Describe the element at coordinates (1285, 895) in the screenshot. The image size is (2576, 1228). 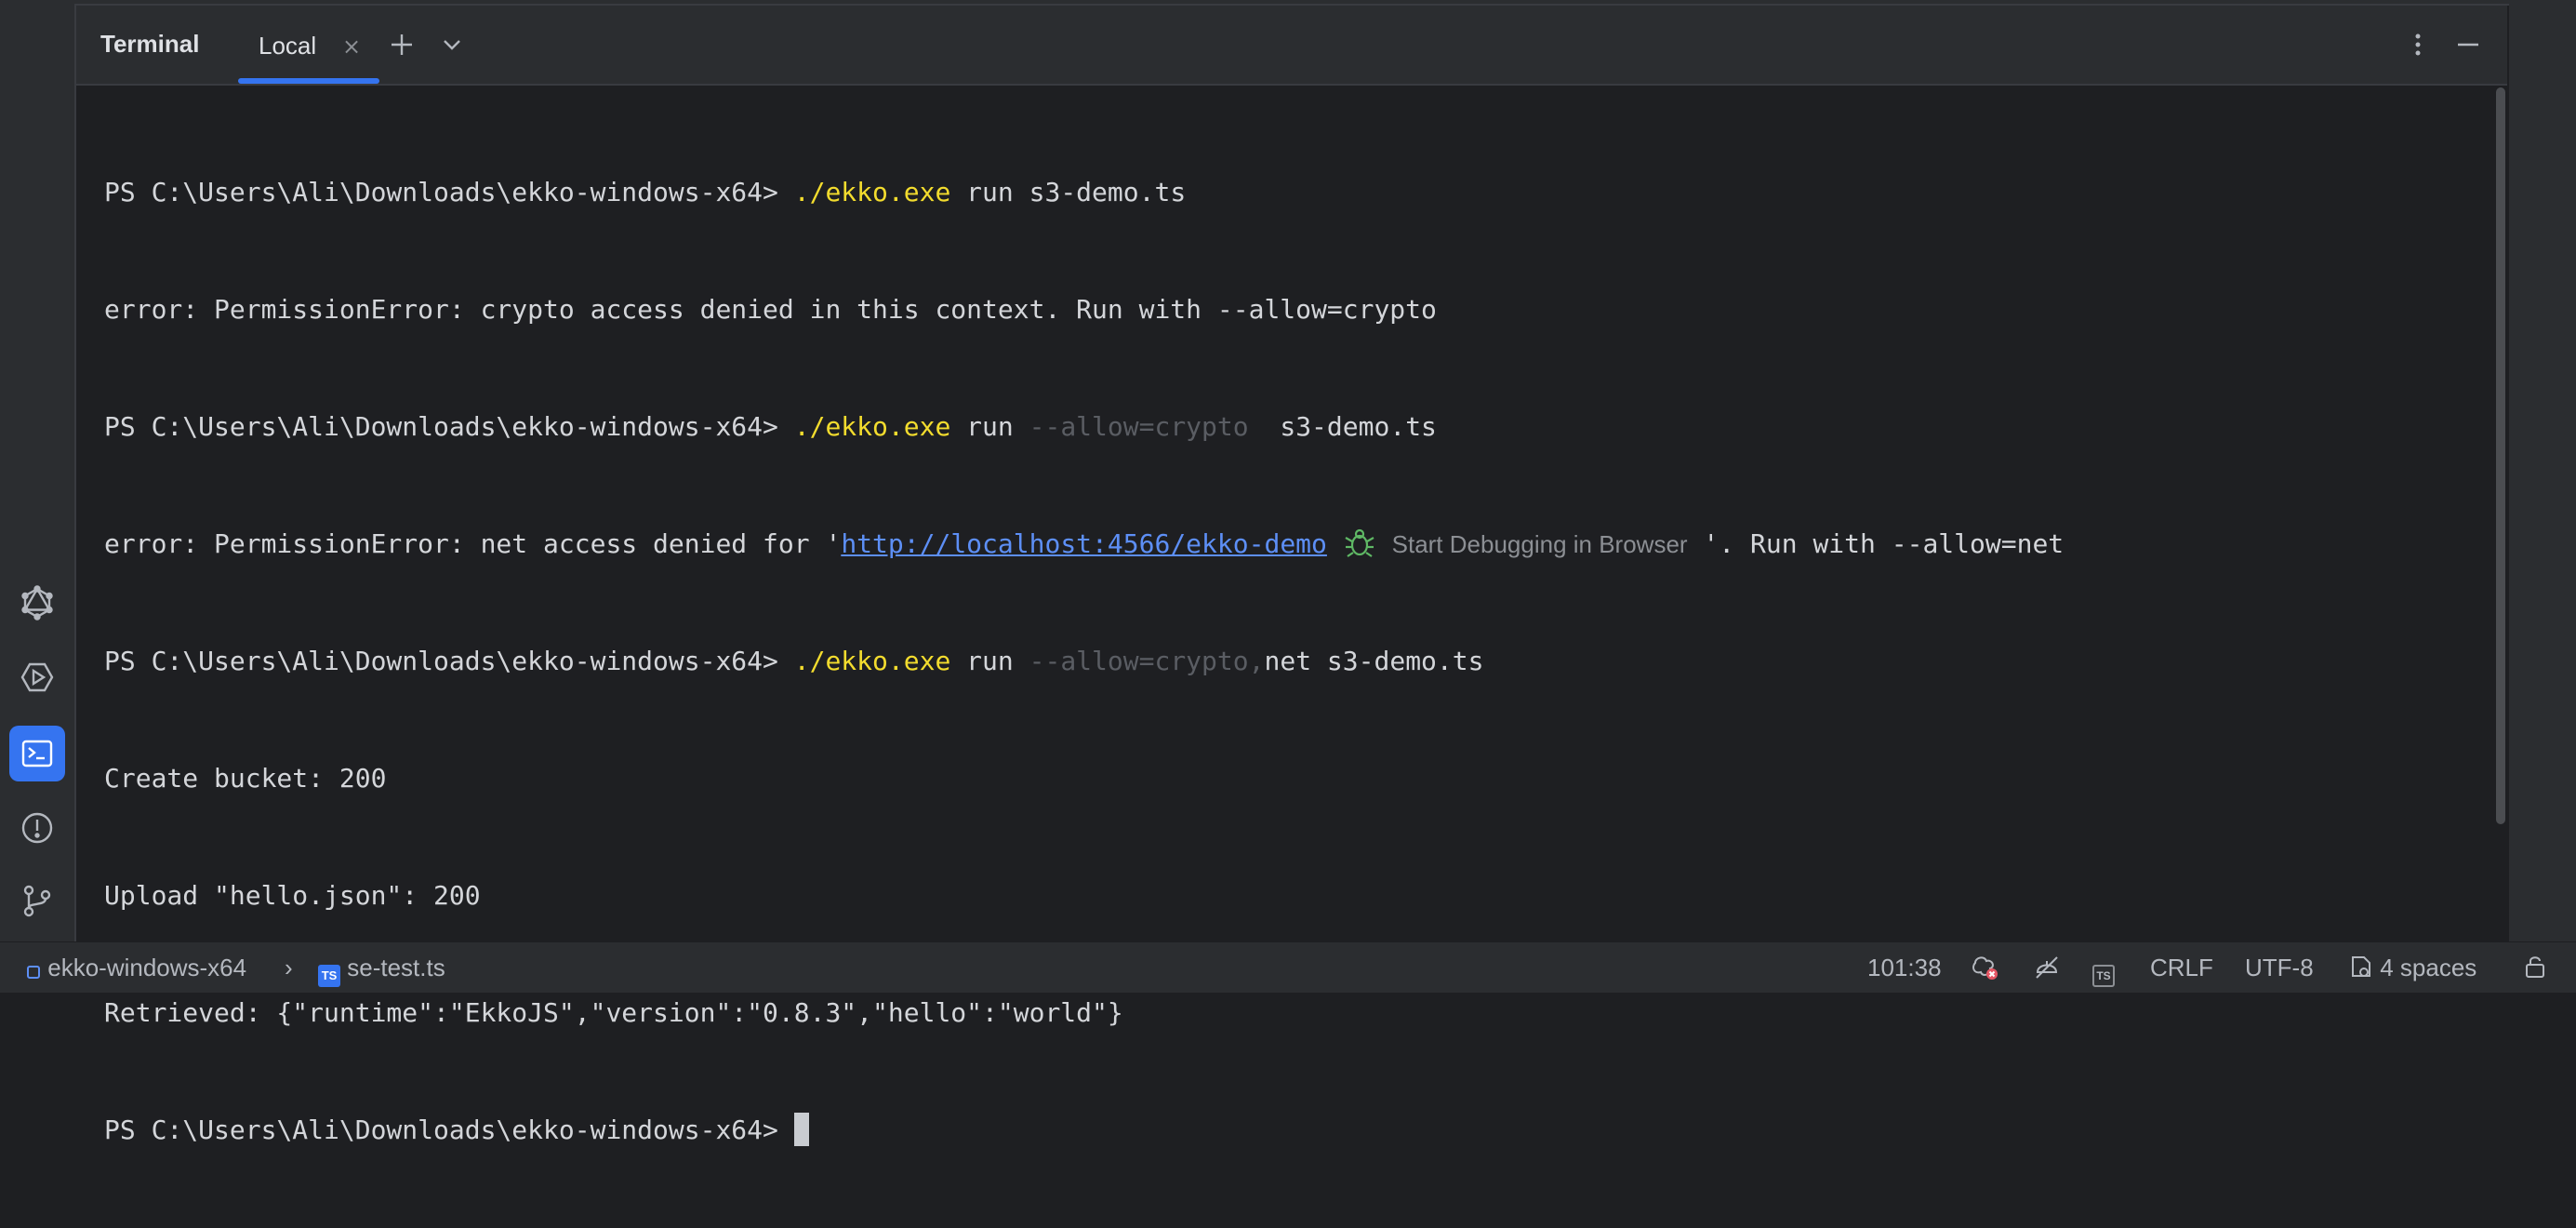
I see `terminal-line: Upload "hello.json": 200` at that location.